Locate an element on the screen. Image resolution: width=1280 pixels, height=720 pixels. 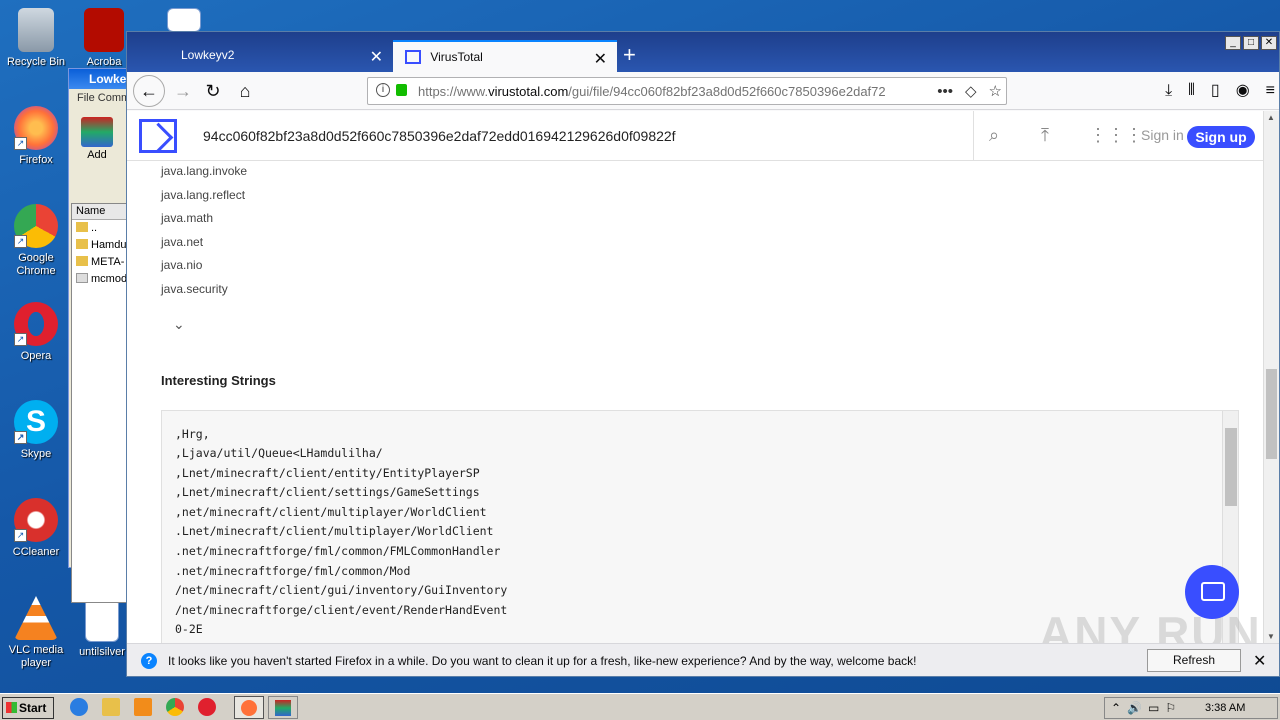
sign-in-link: Sign in is located at coordinates (1162, 135).